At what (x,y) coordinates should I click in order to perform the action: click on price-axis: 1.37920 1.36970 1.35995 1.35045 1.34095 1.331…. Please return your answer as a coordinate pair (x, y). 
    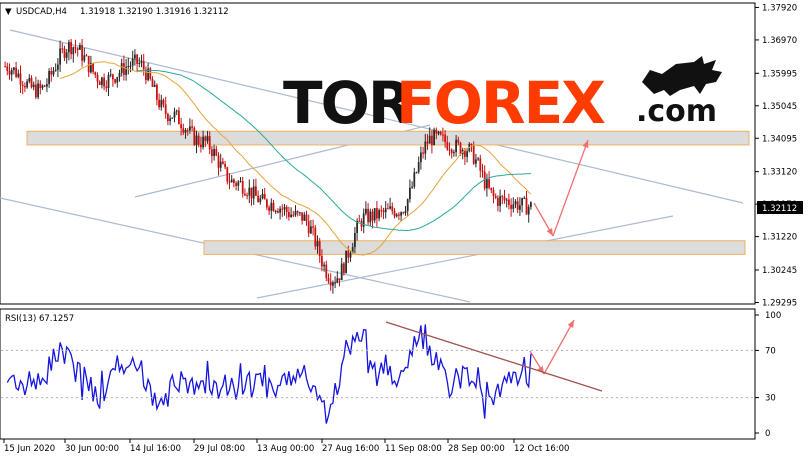
    Looking at the image, I should click on (776, 155).